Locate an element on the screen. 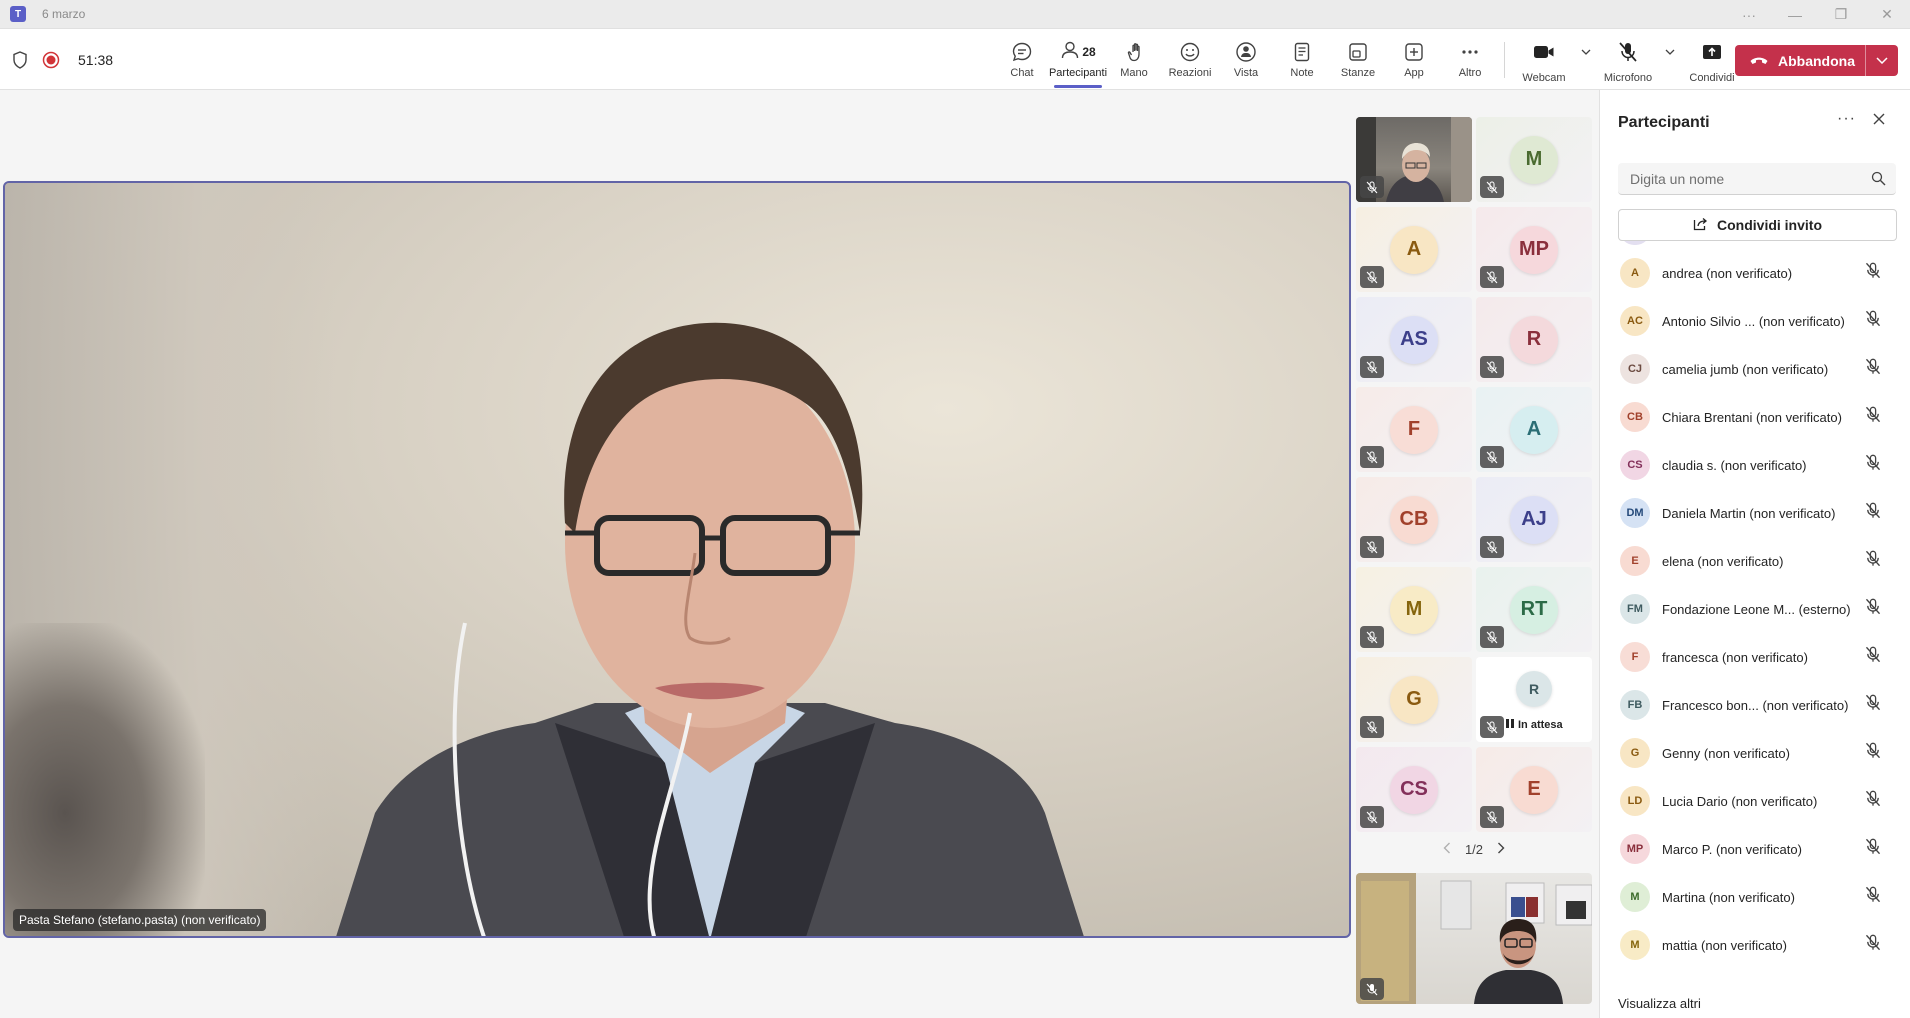  gallery-tile: CB is located at coordinates (1414, 519).